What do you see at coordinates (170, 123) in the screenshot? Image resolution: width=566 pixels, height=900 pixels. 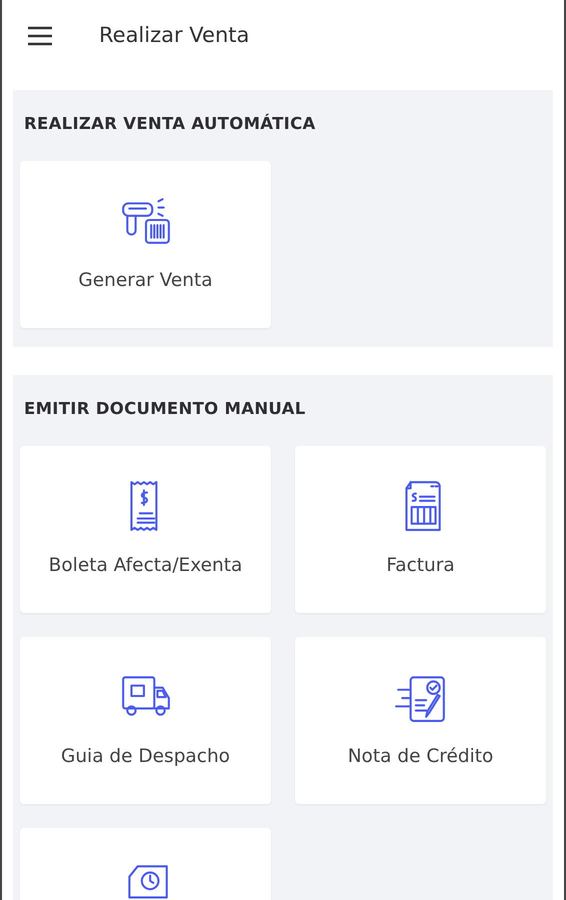 I see `section-title: REALIZAR VENTA AUTOMÁTICA` at bounding box center [170, 123].